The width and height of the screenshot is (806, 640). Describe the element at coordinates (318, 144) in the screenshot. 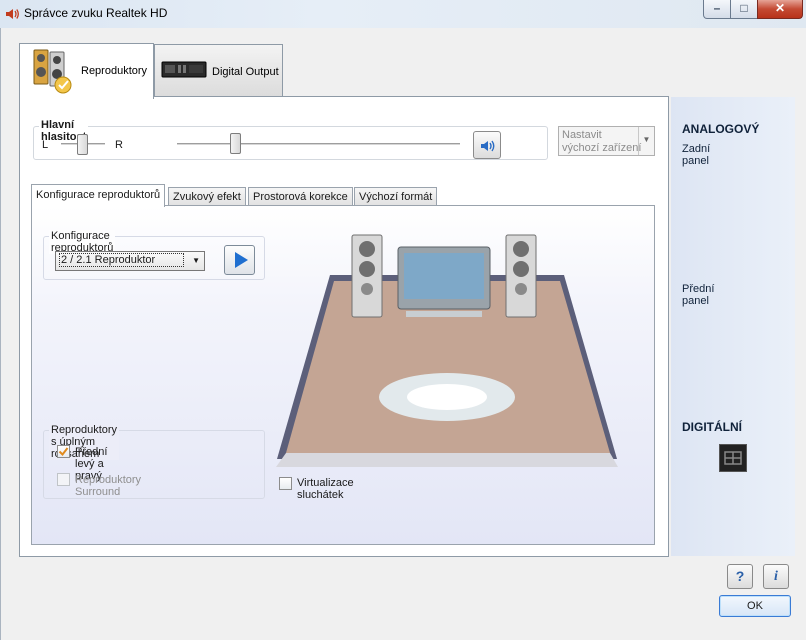

I see `volume-track` at that location.